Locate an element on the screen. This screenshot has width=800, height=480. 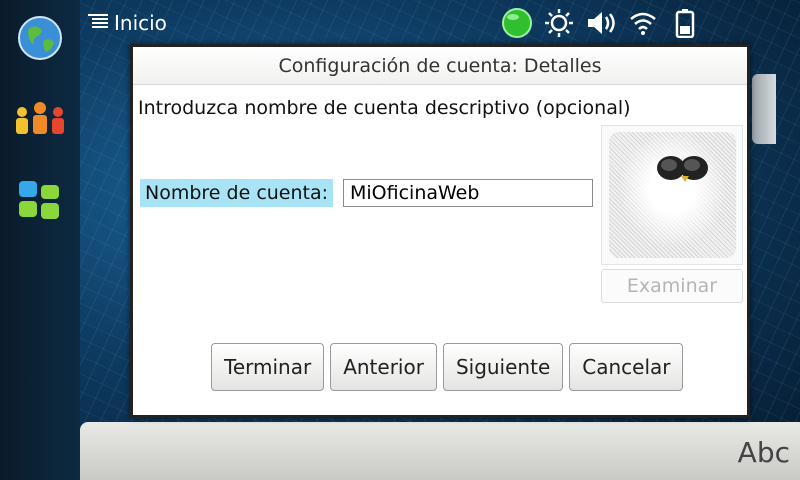
status-bar: Inicio is located at coordinates (440, 23).